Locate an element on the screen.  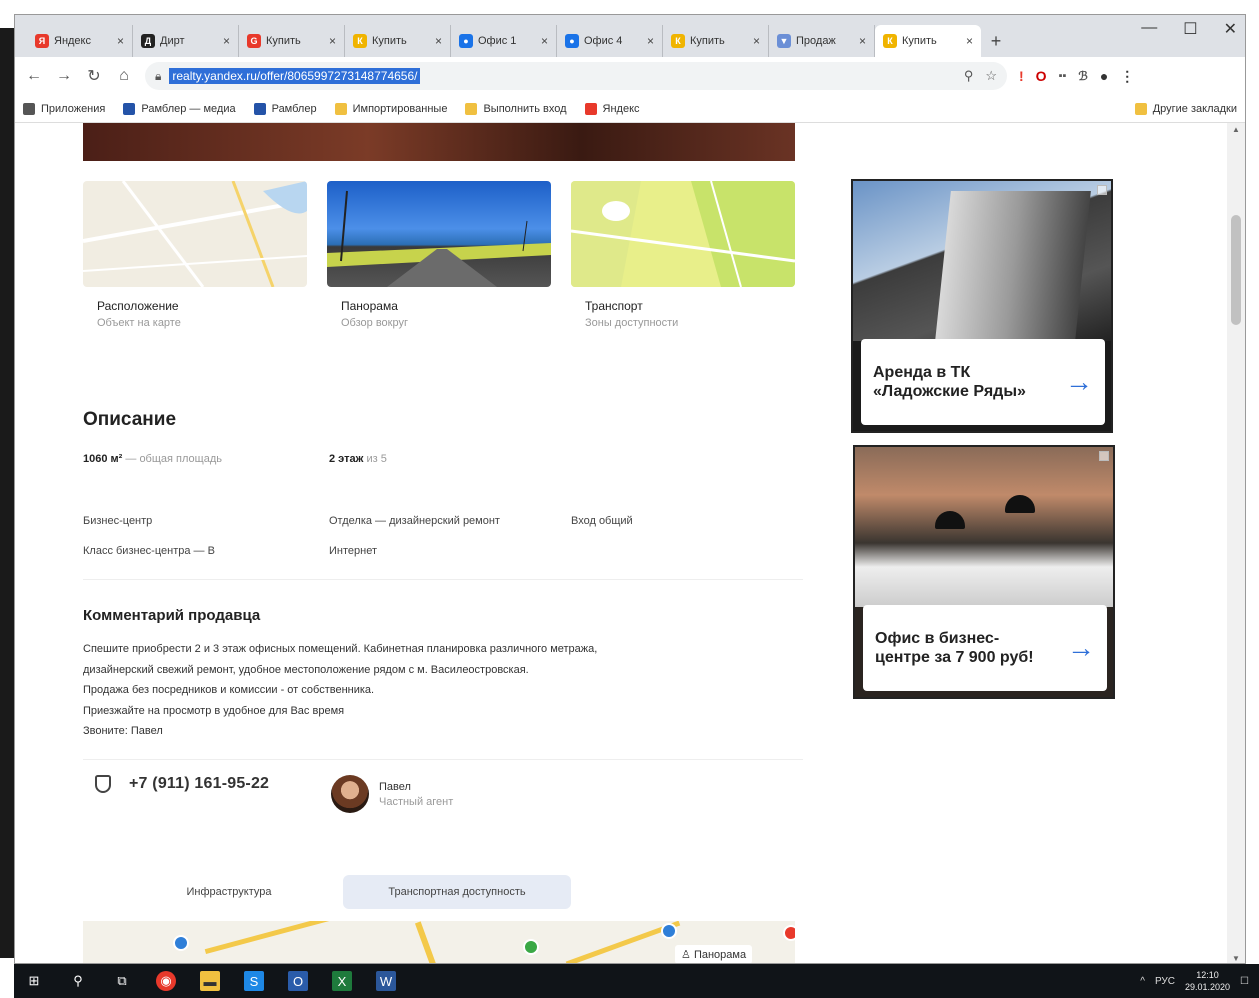
phone-number: +7 (911) 161-95-22 is located at coordinates (199, 784).